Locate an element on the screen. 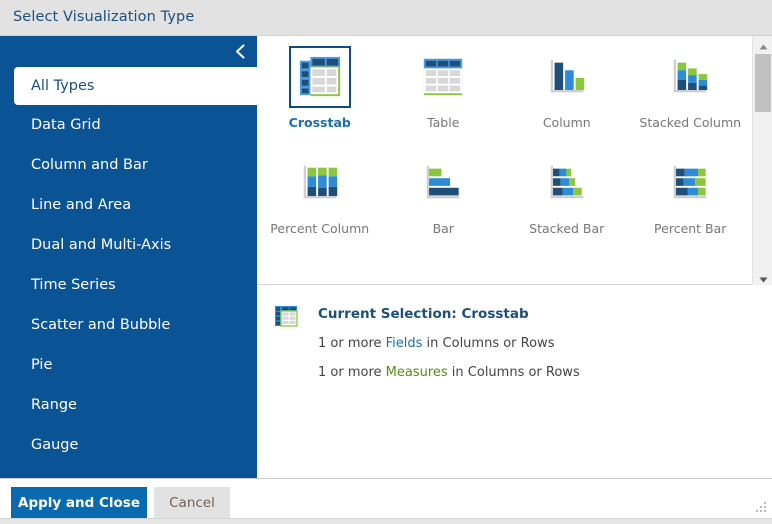  sidebar-item-gauge: Gauge is located at coordinates (128, 445).